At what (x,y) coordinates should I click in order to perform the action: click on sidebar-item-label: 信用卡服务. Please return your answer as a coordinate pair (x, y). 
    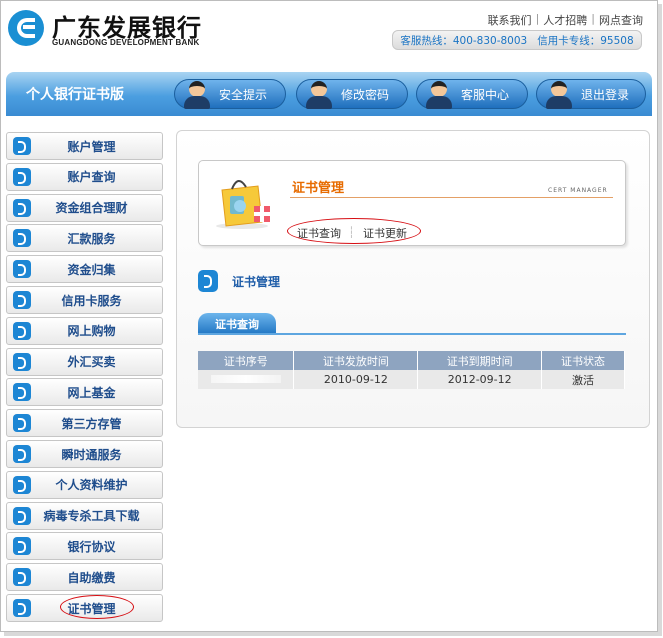
    Looking at the image, I should click on (91, 300).